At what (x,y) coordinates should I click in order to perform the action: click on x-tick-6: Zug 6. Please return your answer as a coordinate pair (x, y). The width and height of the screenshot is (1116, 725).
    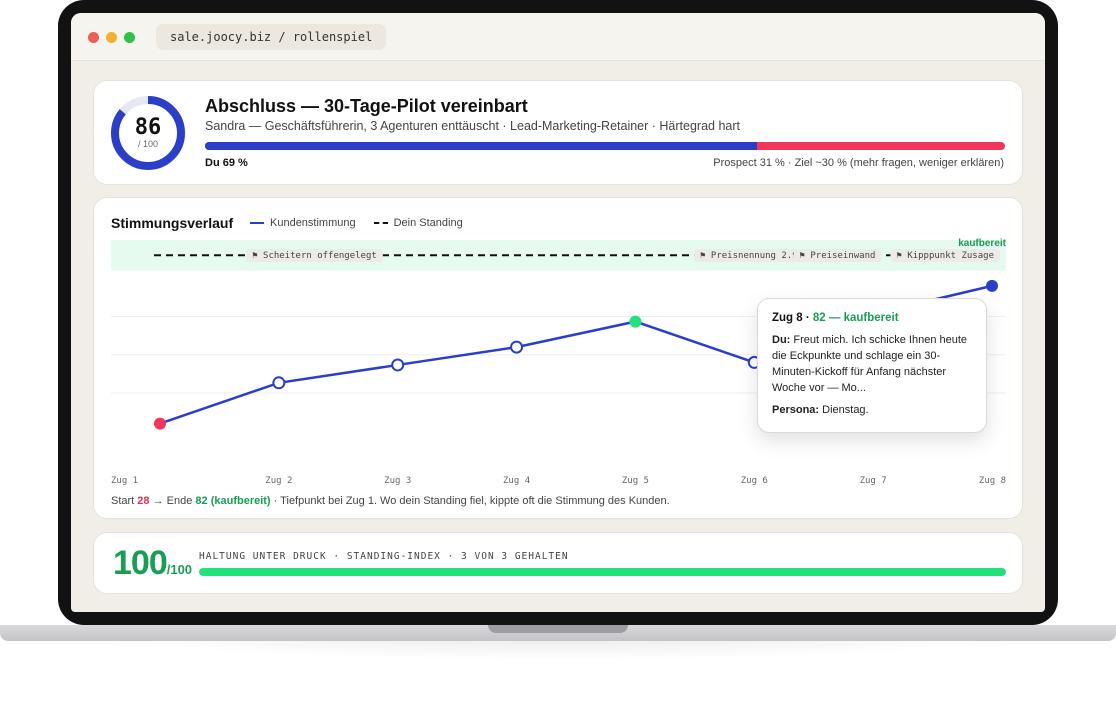
    Looking at the image, I should click on (754, 481).